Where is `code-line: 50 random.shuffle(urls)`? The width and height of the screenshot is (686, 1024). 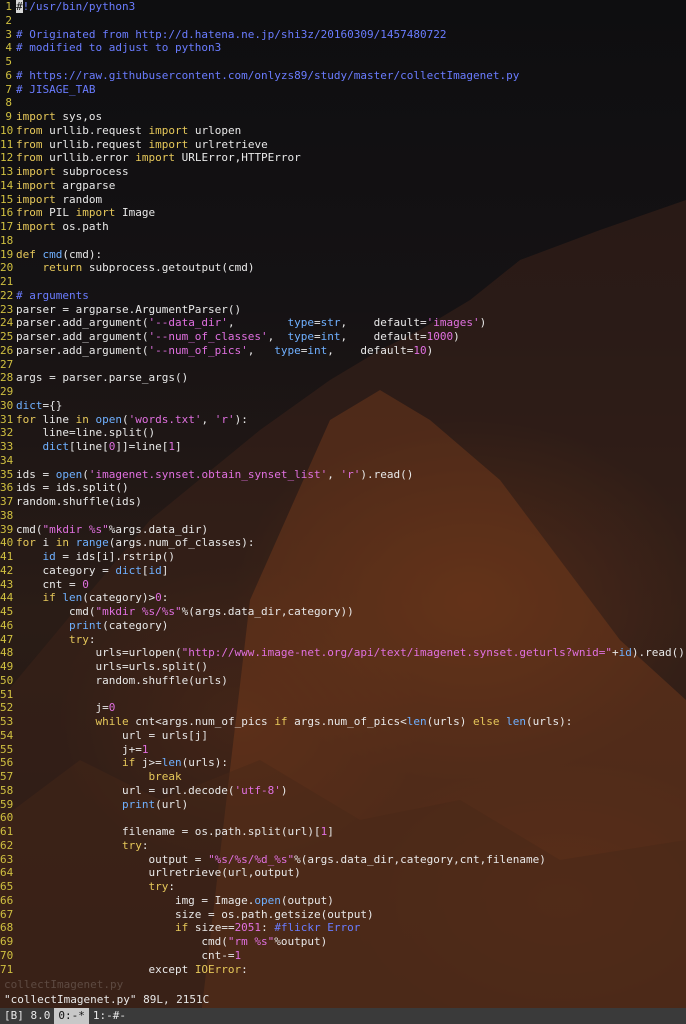 code-line: 50 random.shuffle(urls) is located at coordinates (343, 681).